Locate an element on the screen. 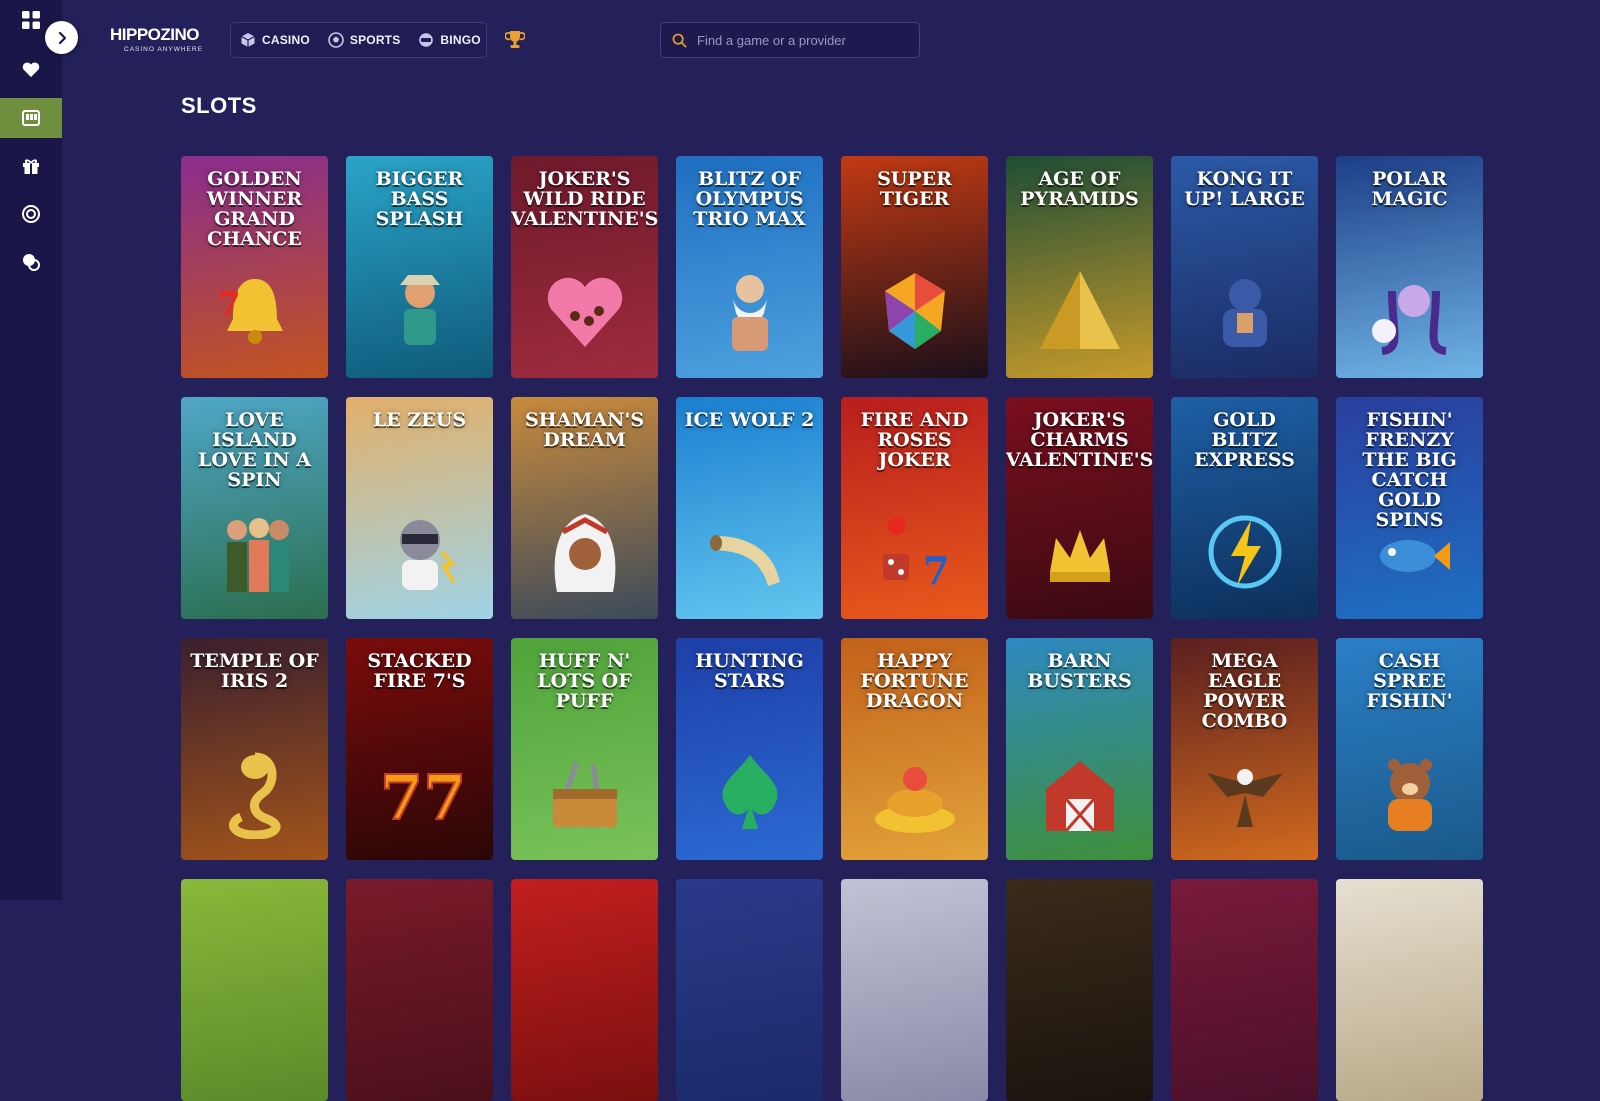  game-title: Golden Winner Grand Chance is located at coordinates (254, 209).